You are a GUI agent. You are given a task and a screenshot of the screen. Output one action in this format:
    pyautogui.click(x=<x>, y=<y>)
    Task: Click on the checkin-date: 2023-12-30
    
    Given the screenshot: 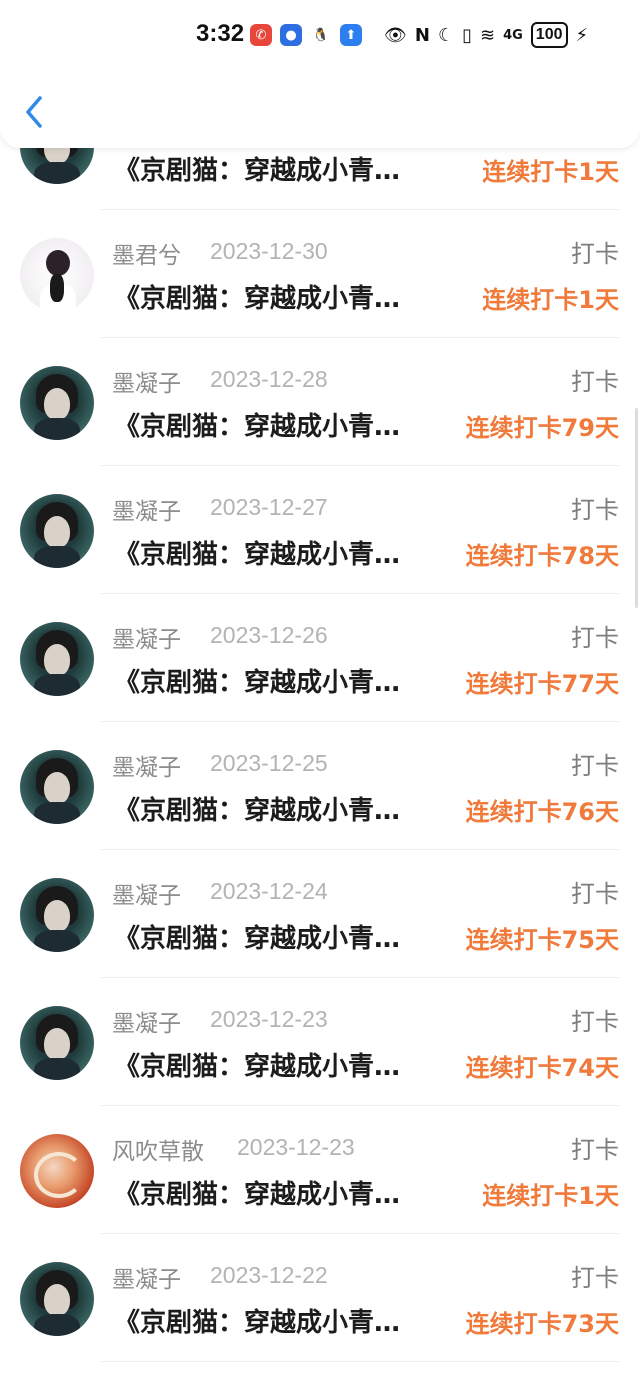 What is the action you would take?
    pyautogui.click(x=269, y=251)
    